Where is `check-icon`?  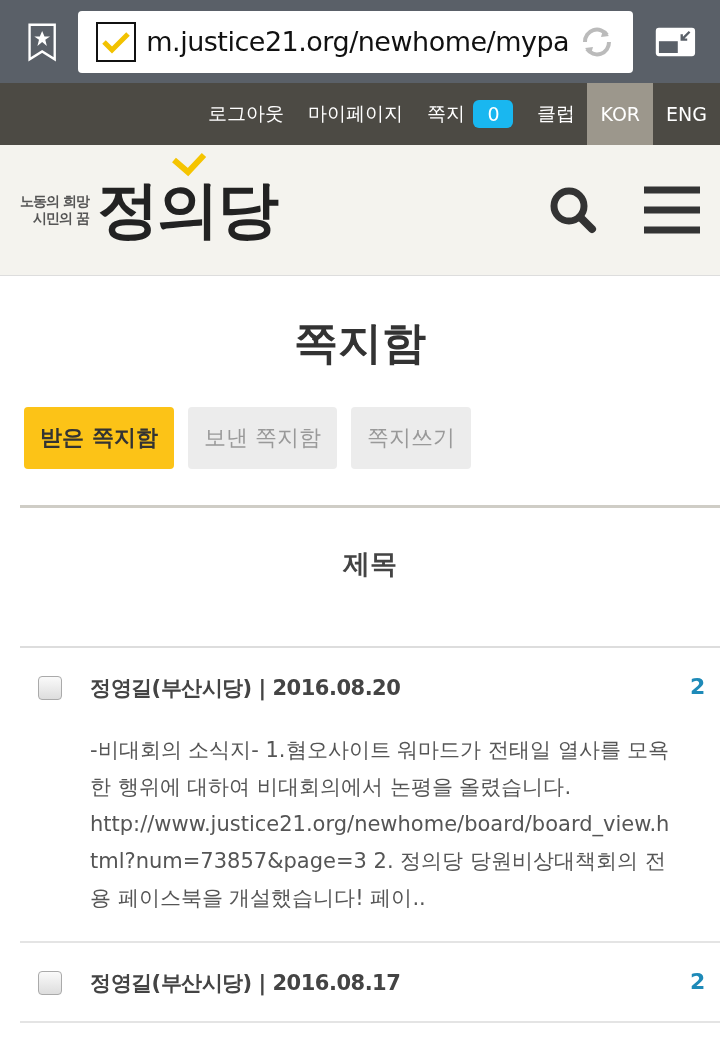
check-icon is located at coordinates (116, 41).